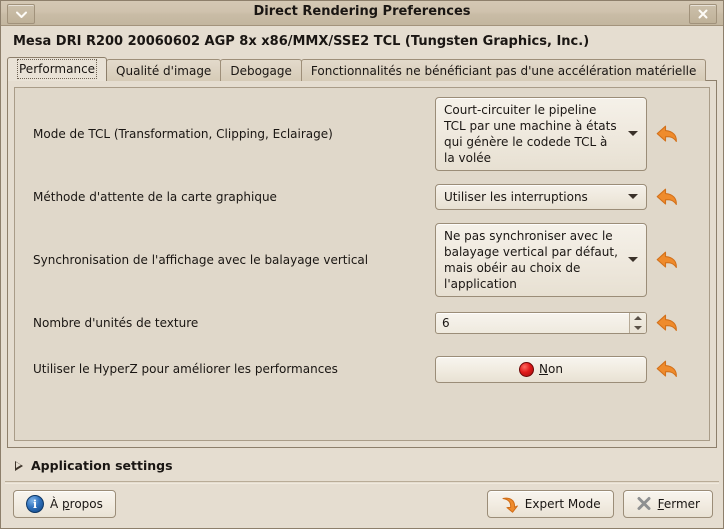  I want to click on close-button-label: Fermer, so click(679, 504).